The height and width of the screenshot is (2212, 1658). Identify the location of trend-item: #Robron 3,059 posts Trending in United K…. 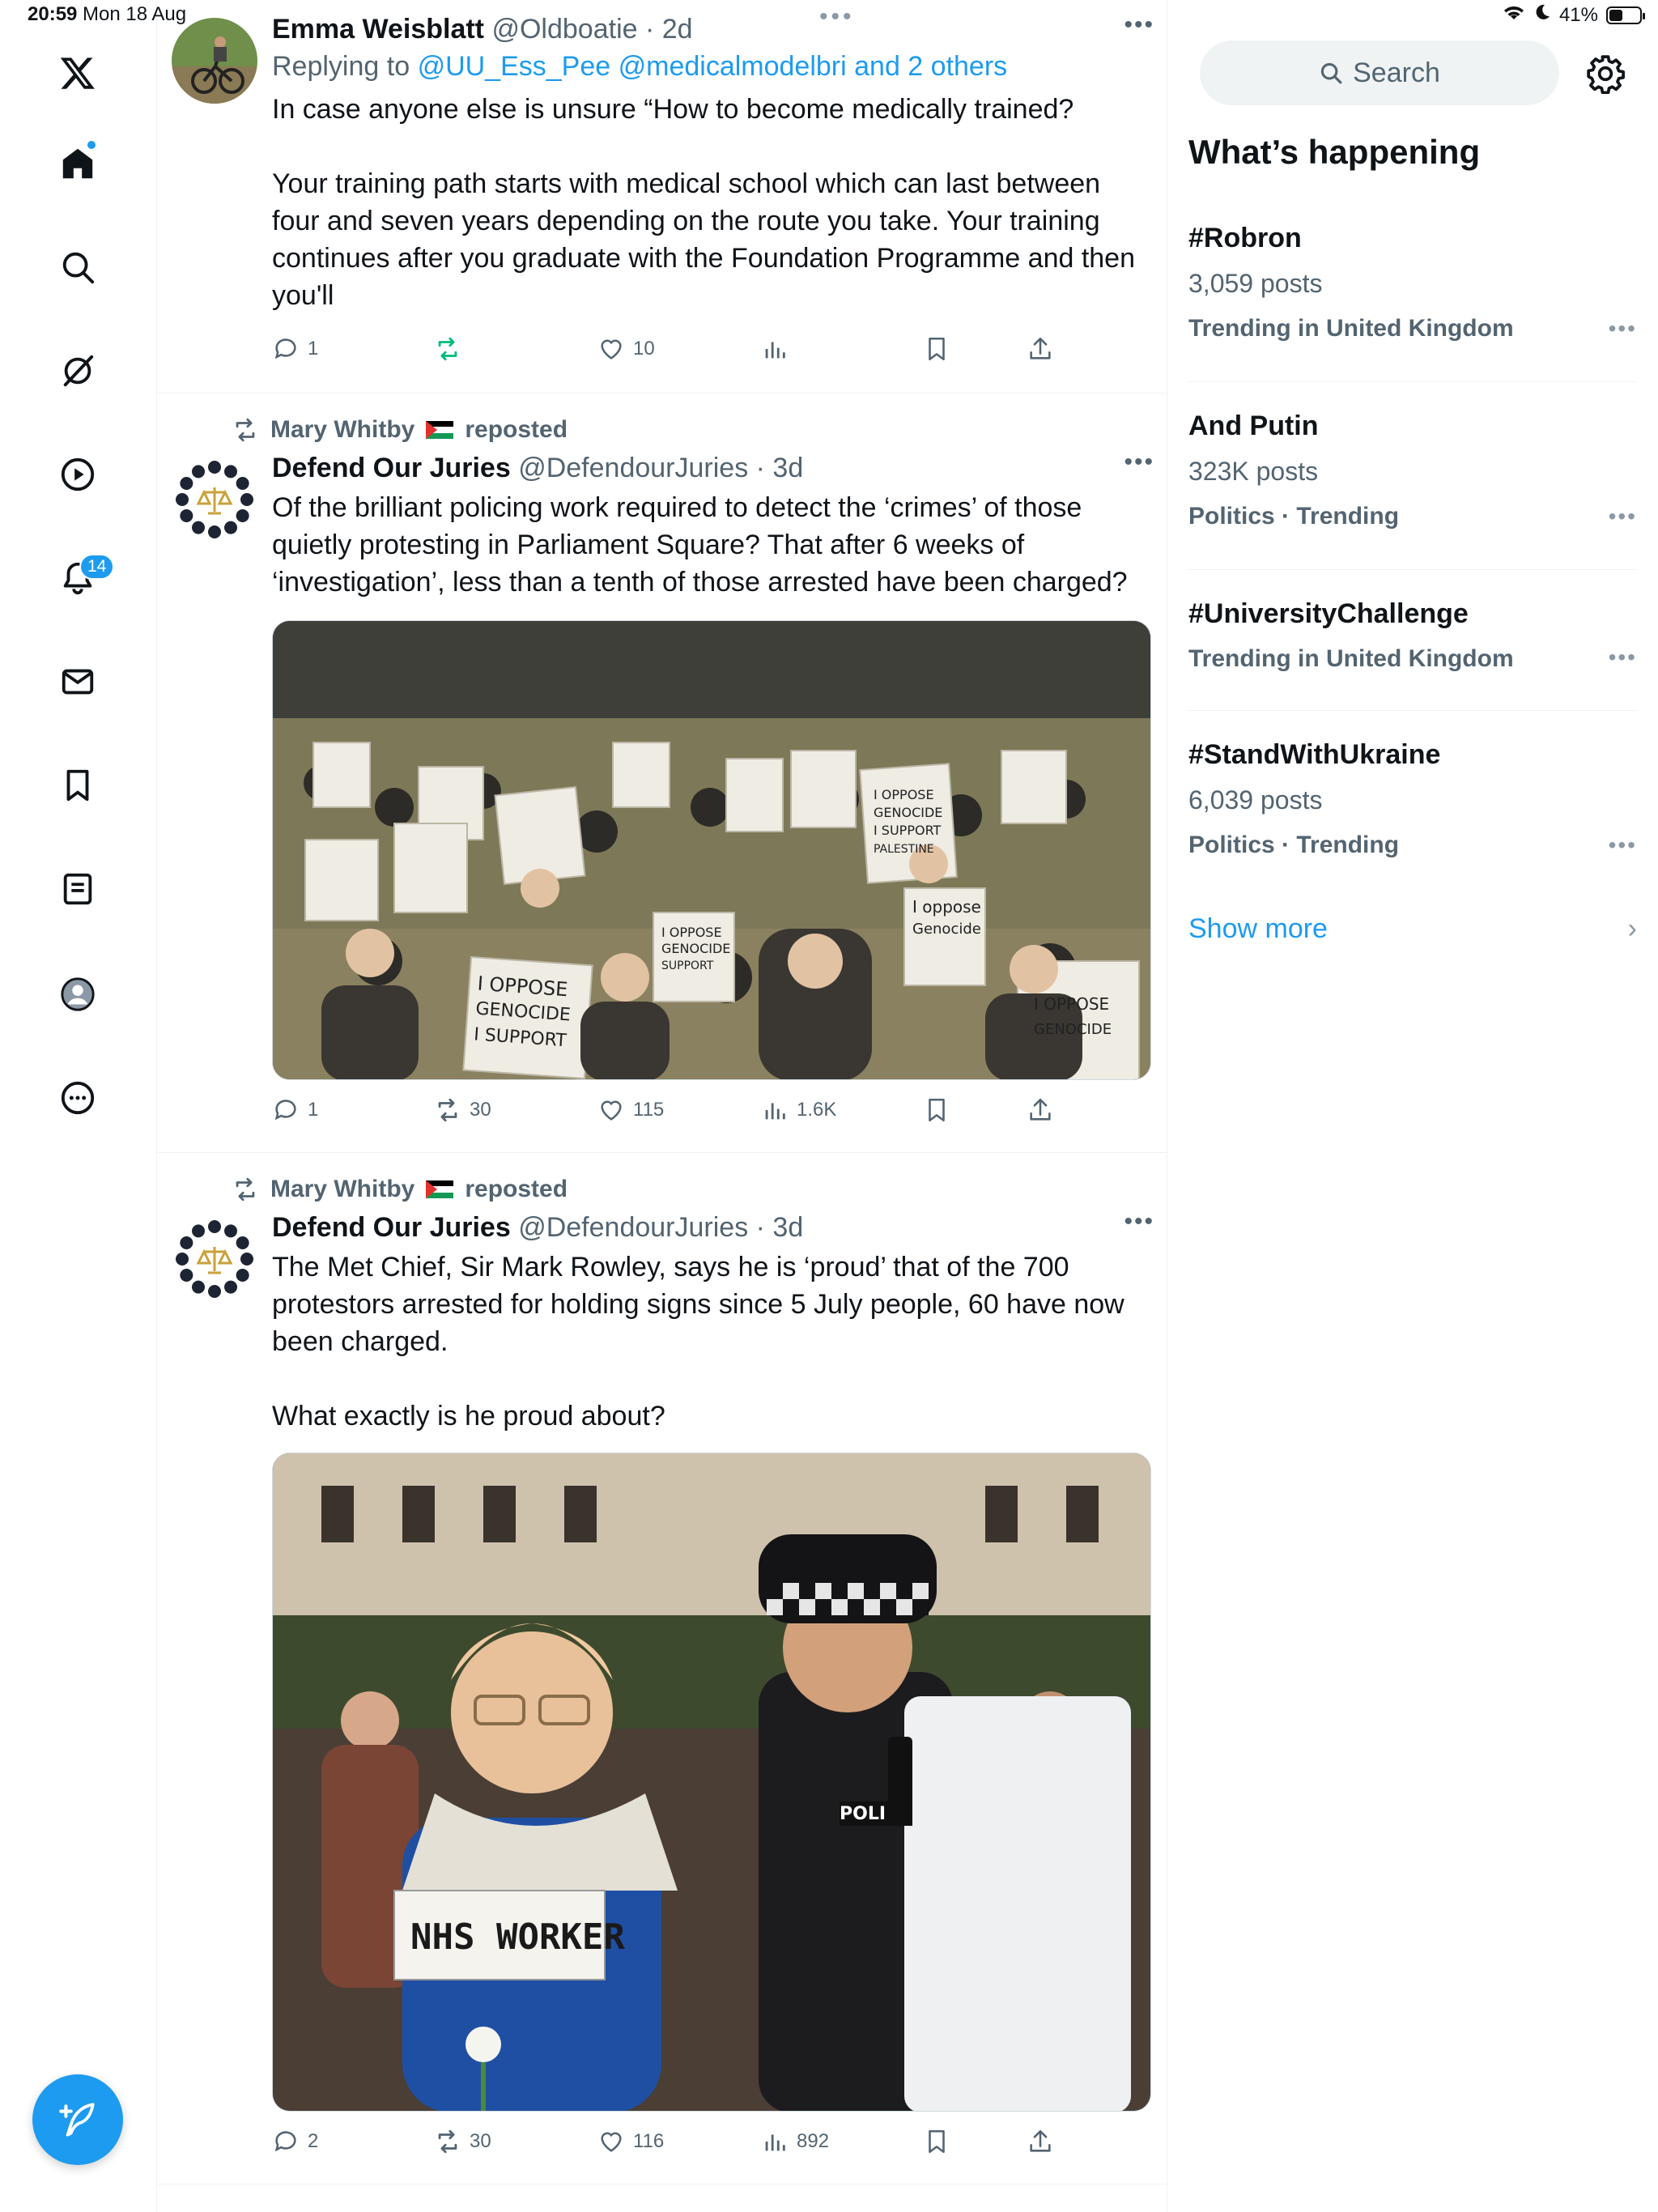
(1412, 301).